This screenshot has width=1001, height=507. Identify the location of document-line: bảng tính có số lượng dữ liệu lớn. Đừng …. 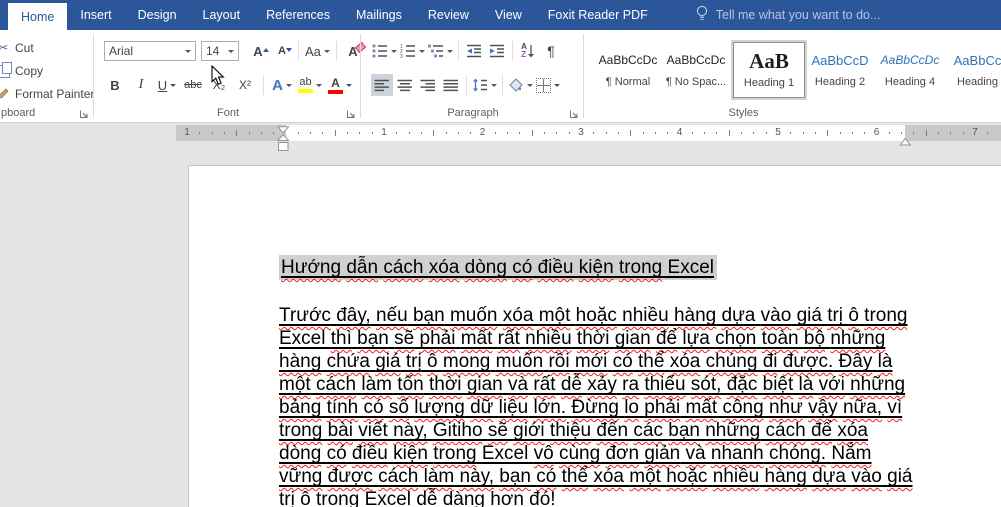
(590, 407).